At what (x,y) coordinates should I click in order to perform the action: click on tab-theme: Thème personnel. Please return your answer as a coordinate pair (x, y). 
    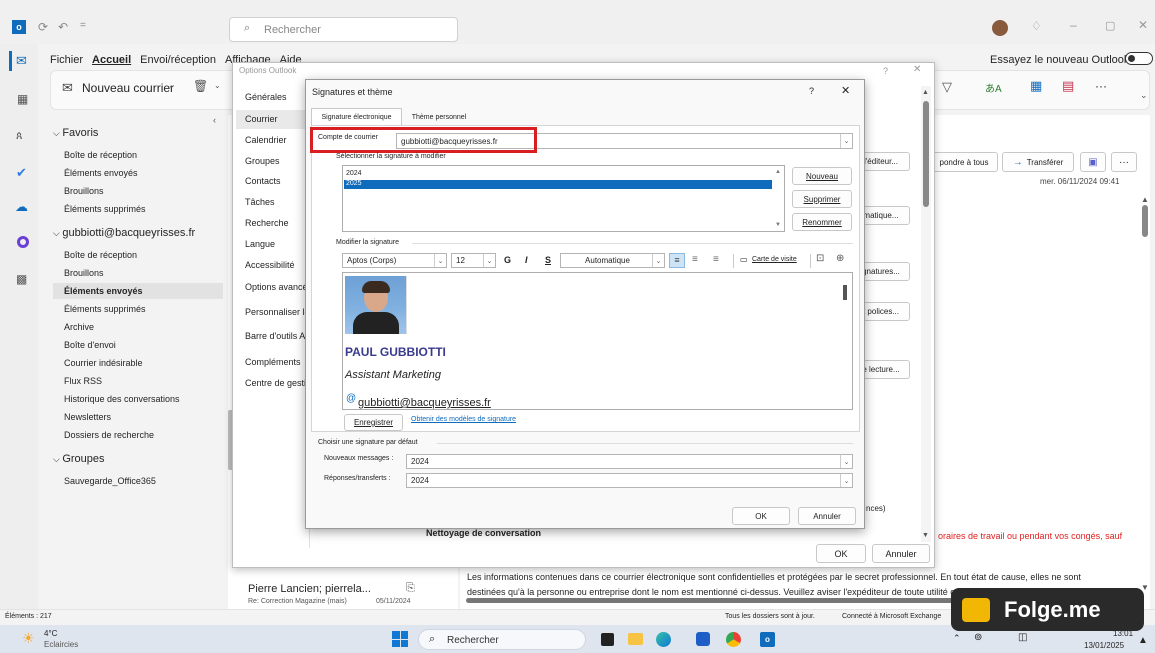
    Looking at the image, I should click on (439, 117).